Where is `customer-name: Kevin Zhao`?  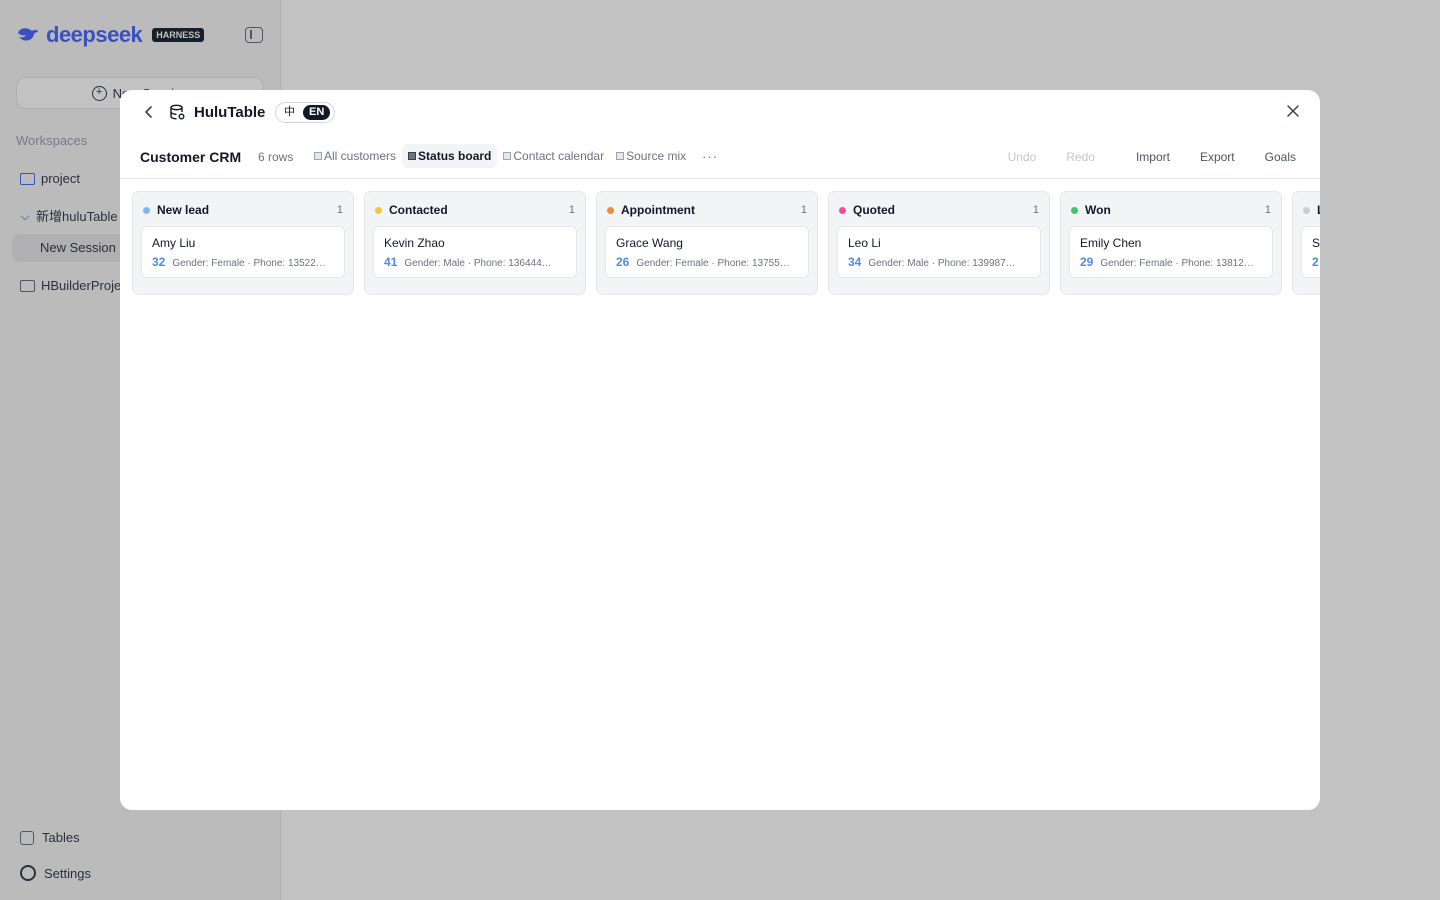 customer-name: Kevin Zhao is located at coordinates (414, 243).